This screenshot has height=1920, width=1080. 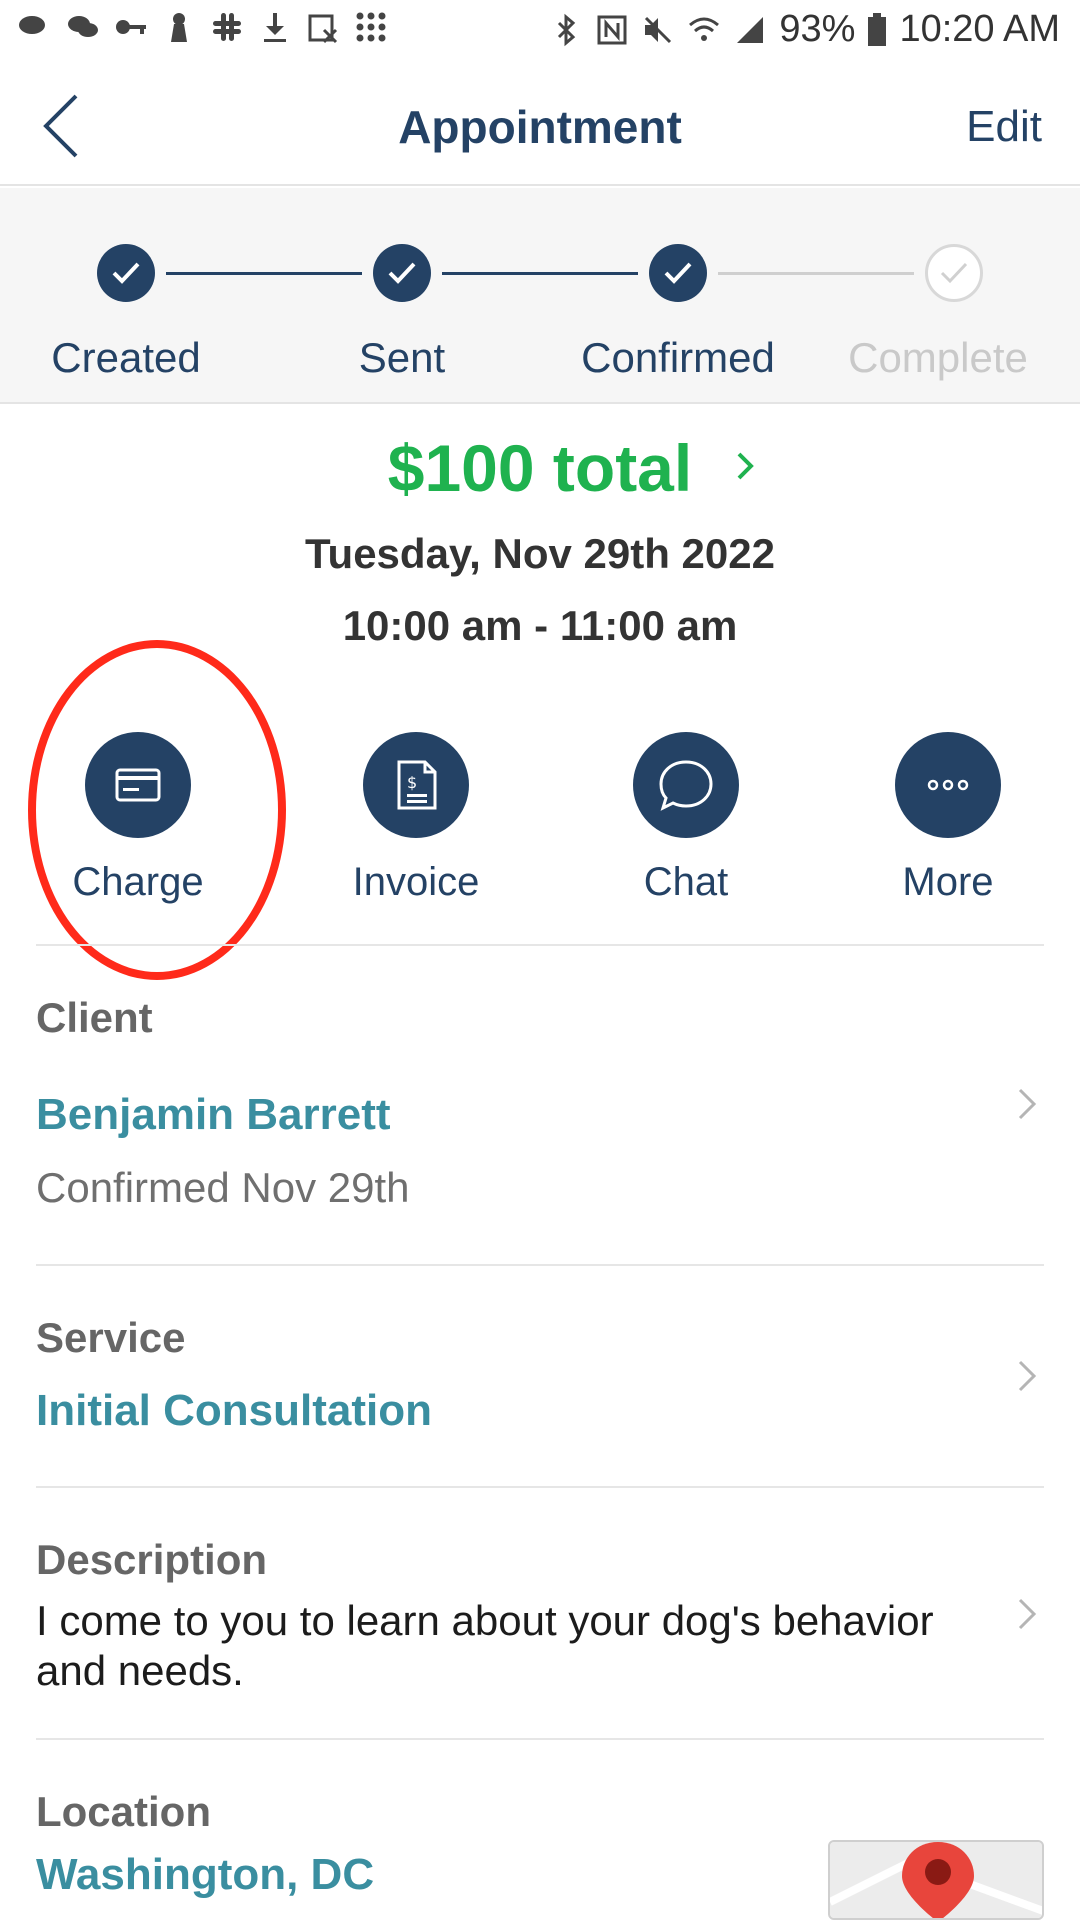 What do you see at coordinates (126, 357) in the screenshot?
I see `step-label-created: Created` at bounding box center [126, 357].